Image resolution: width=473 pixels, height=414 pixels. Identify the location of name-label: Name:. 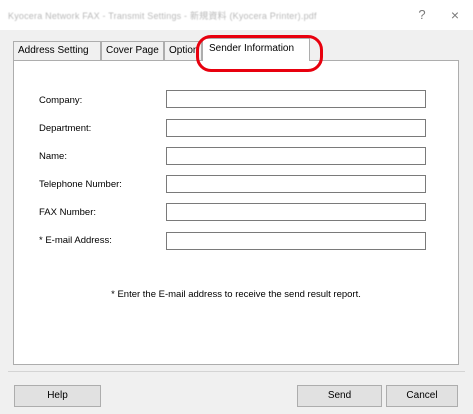
(53, 156).